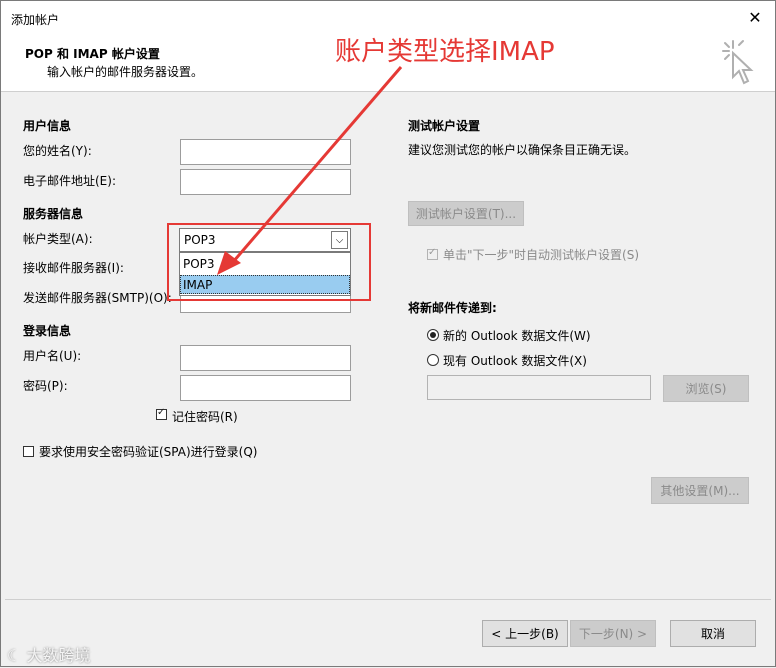 This screenshot has height=668, width=776. What do you see at coordinates (522, 150) in the screenshot?
I see `test-settings-description: 建议您测试您的帐户以确保条目正确无误。` at bounding box center [522, 150].